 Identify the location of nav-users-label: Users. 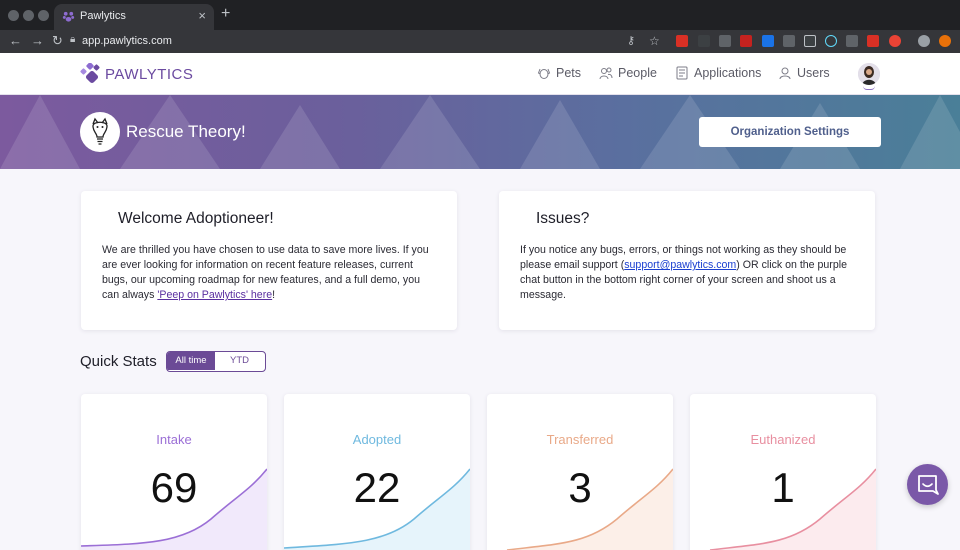
(813, 73).